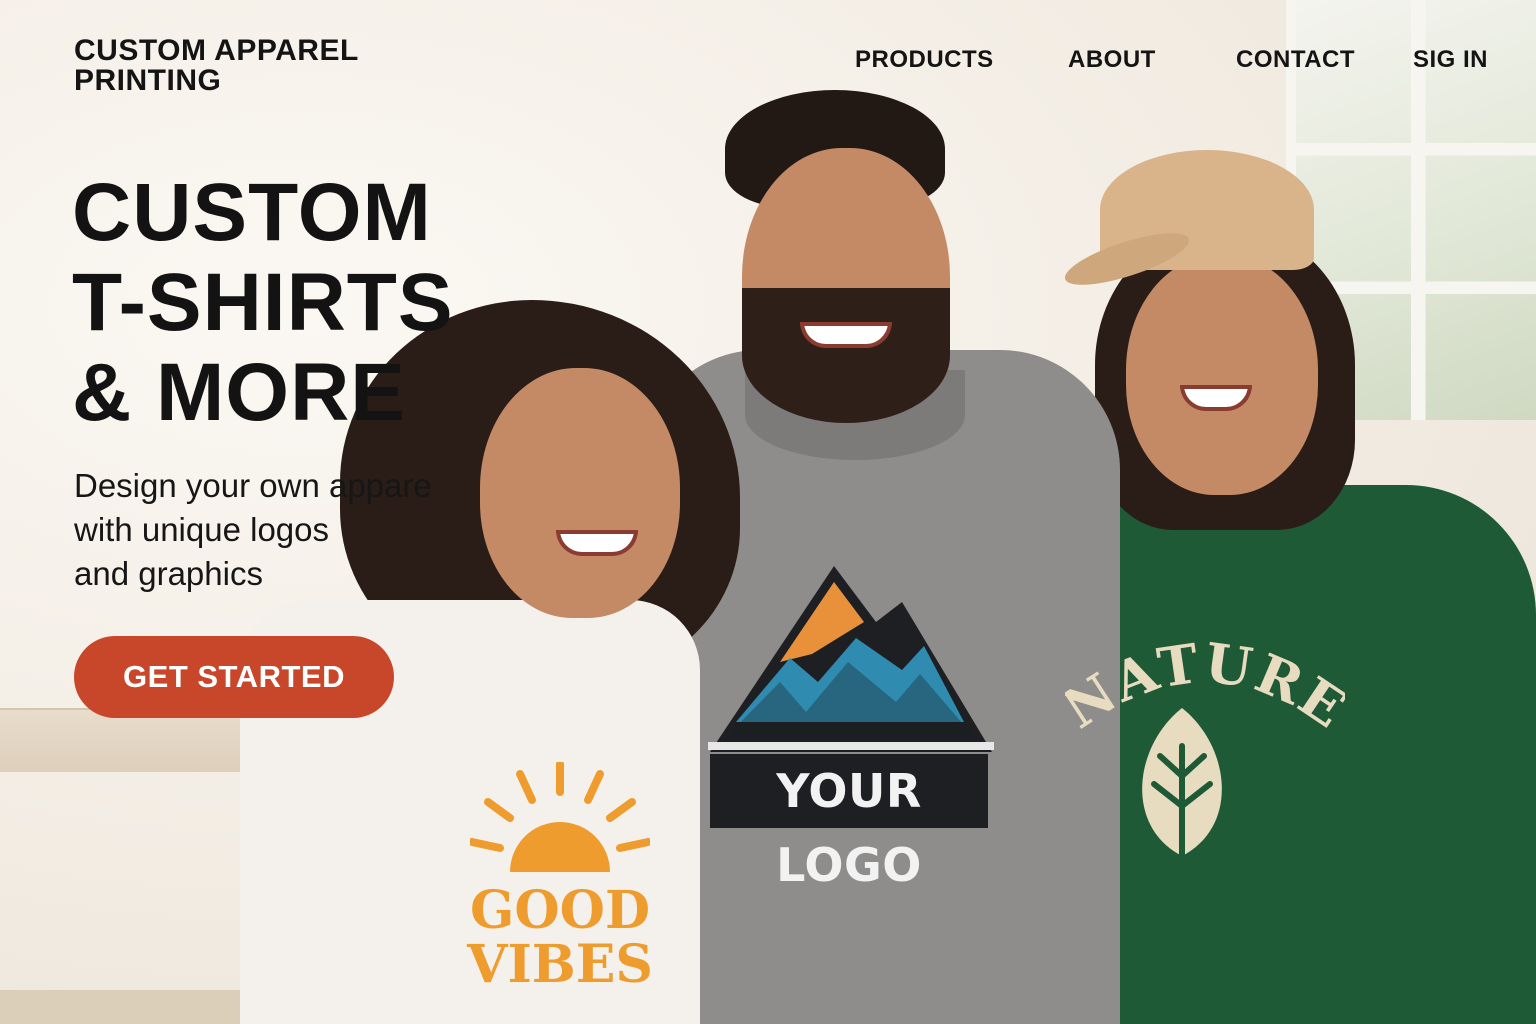 The width and height of the screenshot is (1536, 1024). What do you see at coordinates (924, 60) in the screenshot?
I see `nav-products: PRODUCTS` at bounding box center [924, 60].